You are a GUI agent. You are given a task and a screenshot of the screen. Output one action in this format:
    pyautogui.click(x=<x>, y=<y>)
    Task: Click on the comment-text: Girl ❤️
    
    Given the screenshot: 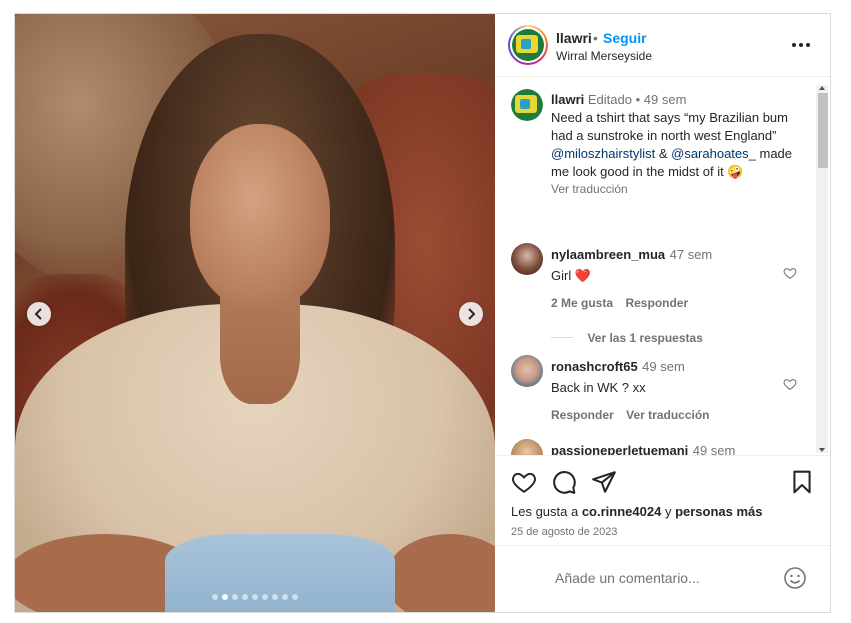 What is the action you would take?
    pyautogui.click(x=571, y=275)
    